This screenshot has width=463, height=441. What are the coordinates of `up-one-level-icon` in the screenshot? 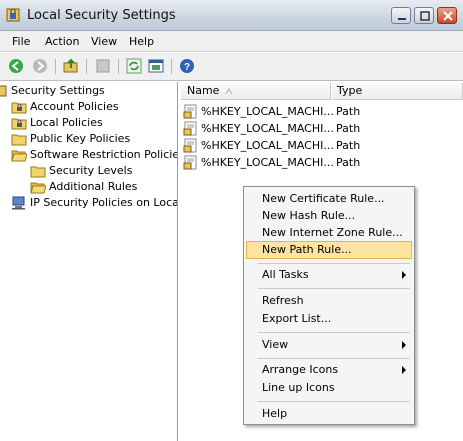 It's located at (71, 66).